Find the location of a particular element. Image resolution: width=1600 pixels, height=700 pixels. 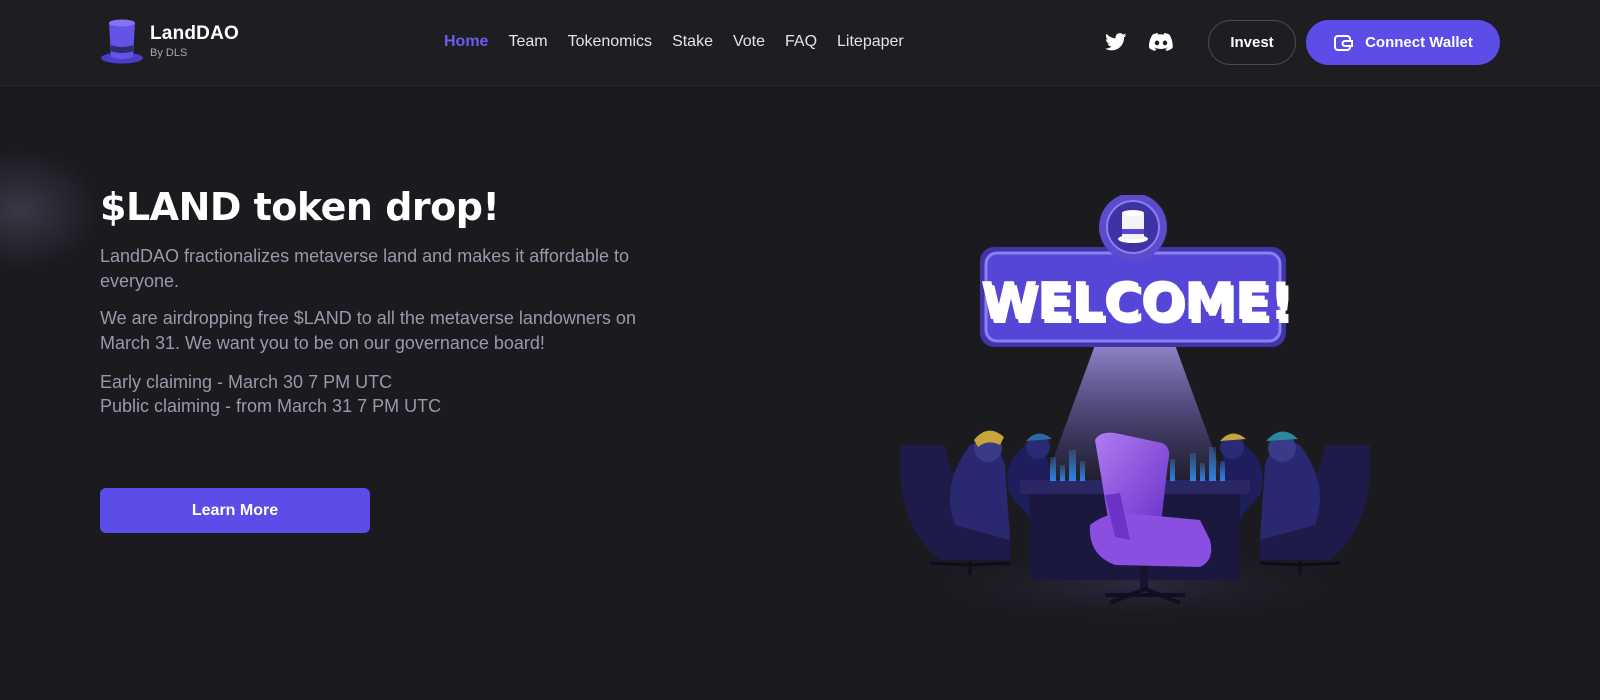

nav-home: Home is located at coordinates (466, 42).